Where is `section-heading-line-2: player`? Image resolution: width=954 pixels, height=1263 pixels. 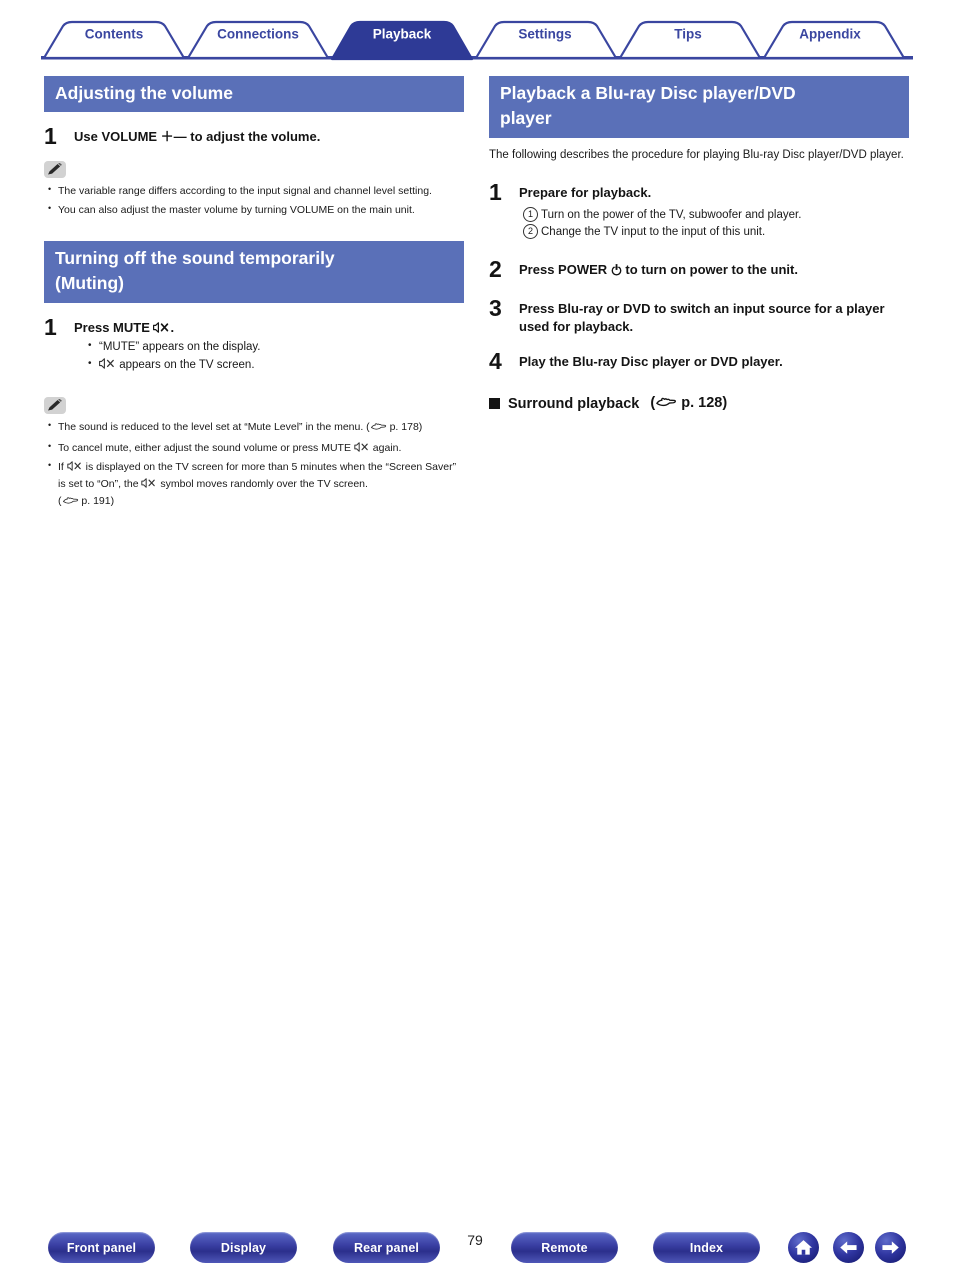 section-heading-line-2: player is located at coordinates (526, 117).